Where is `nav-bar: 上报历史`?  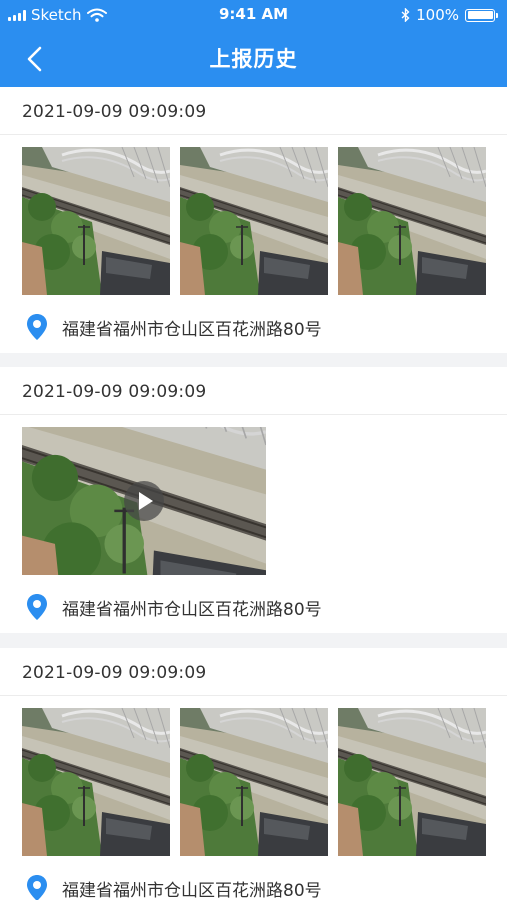
nav-bar: 上报历史 is located at coordinates (253, 58).